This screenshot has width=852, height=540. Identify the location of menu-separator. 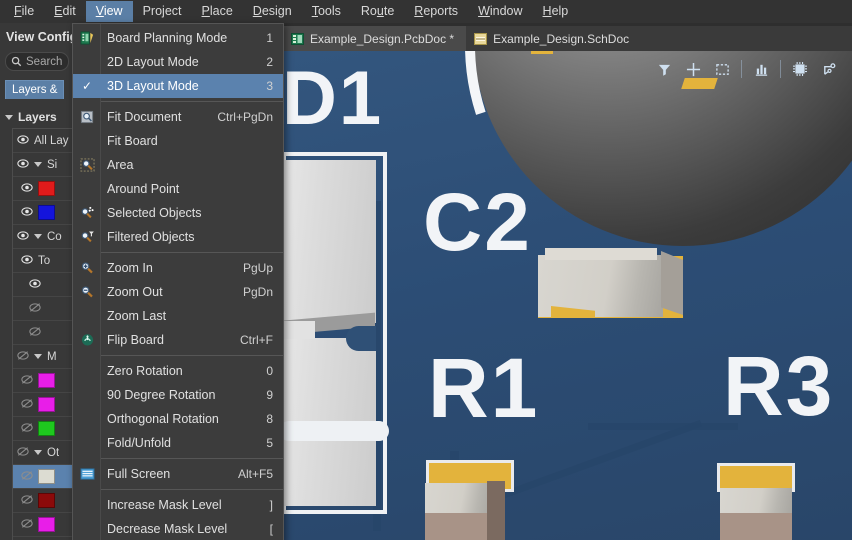
(192, 252).